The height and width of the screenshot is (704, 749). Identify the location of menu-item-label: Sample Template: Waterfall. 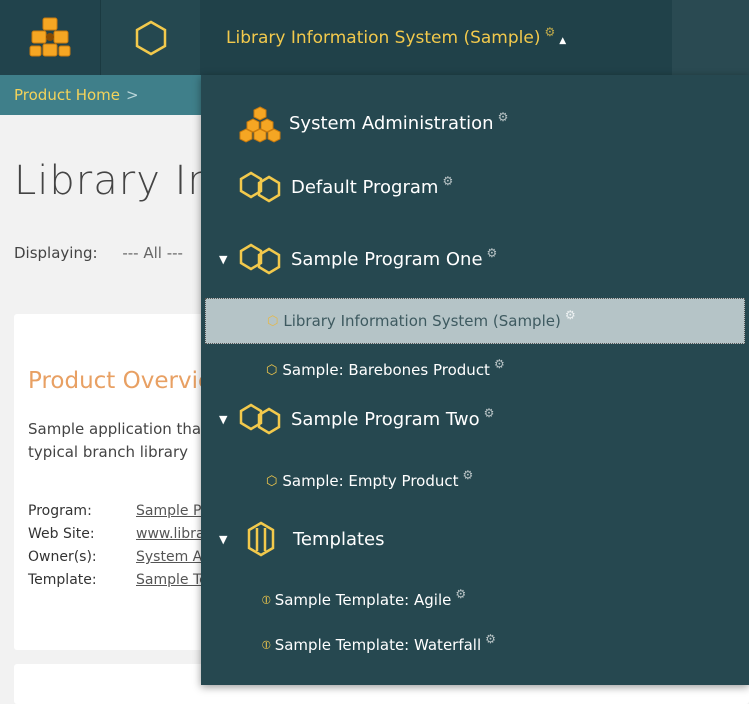
(378, 645).